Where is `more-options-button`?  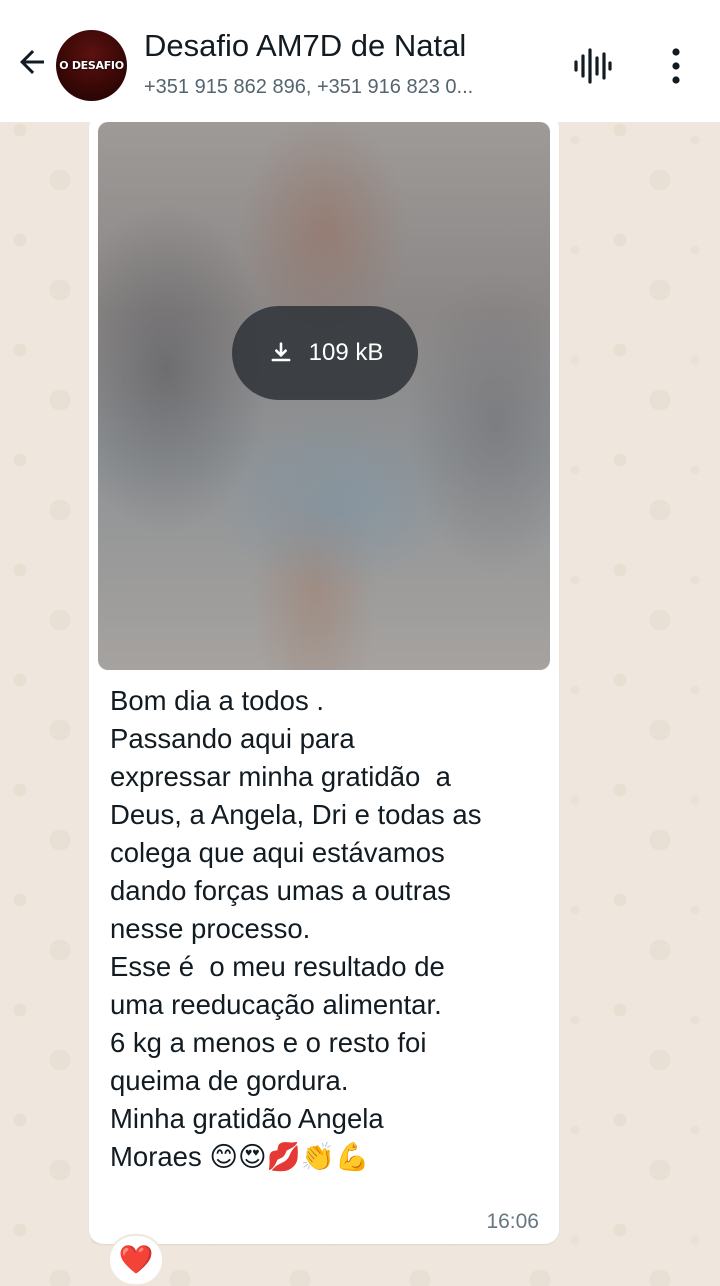 more-options-button is located at coordinates (676, 66).